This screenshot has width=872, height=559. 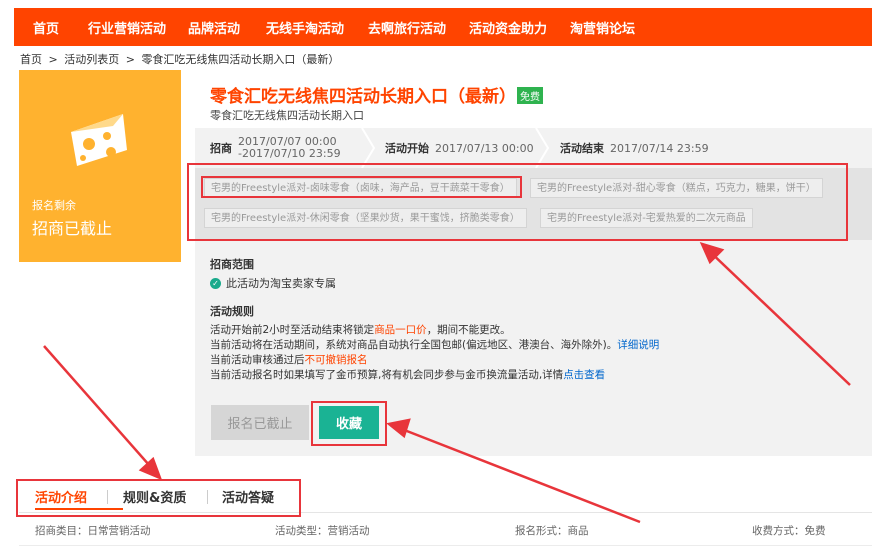 What do you see at coordinates (305, 27) in the screenshot?
I see `nav-item-wireless: 无线手淘活动` at bounding box center [305, 27].